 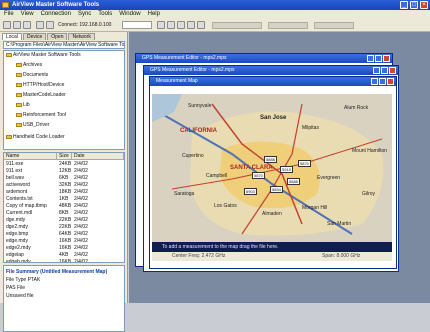 I want to click on file-row: bell.wav 6KB 2/4/02, so click(x=64, y=178).